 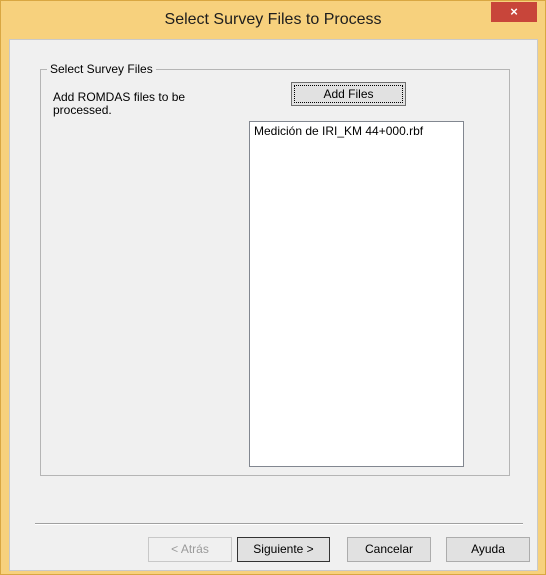 I want to click on group-label: Select Survey Files, so click(x=101, y=69).